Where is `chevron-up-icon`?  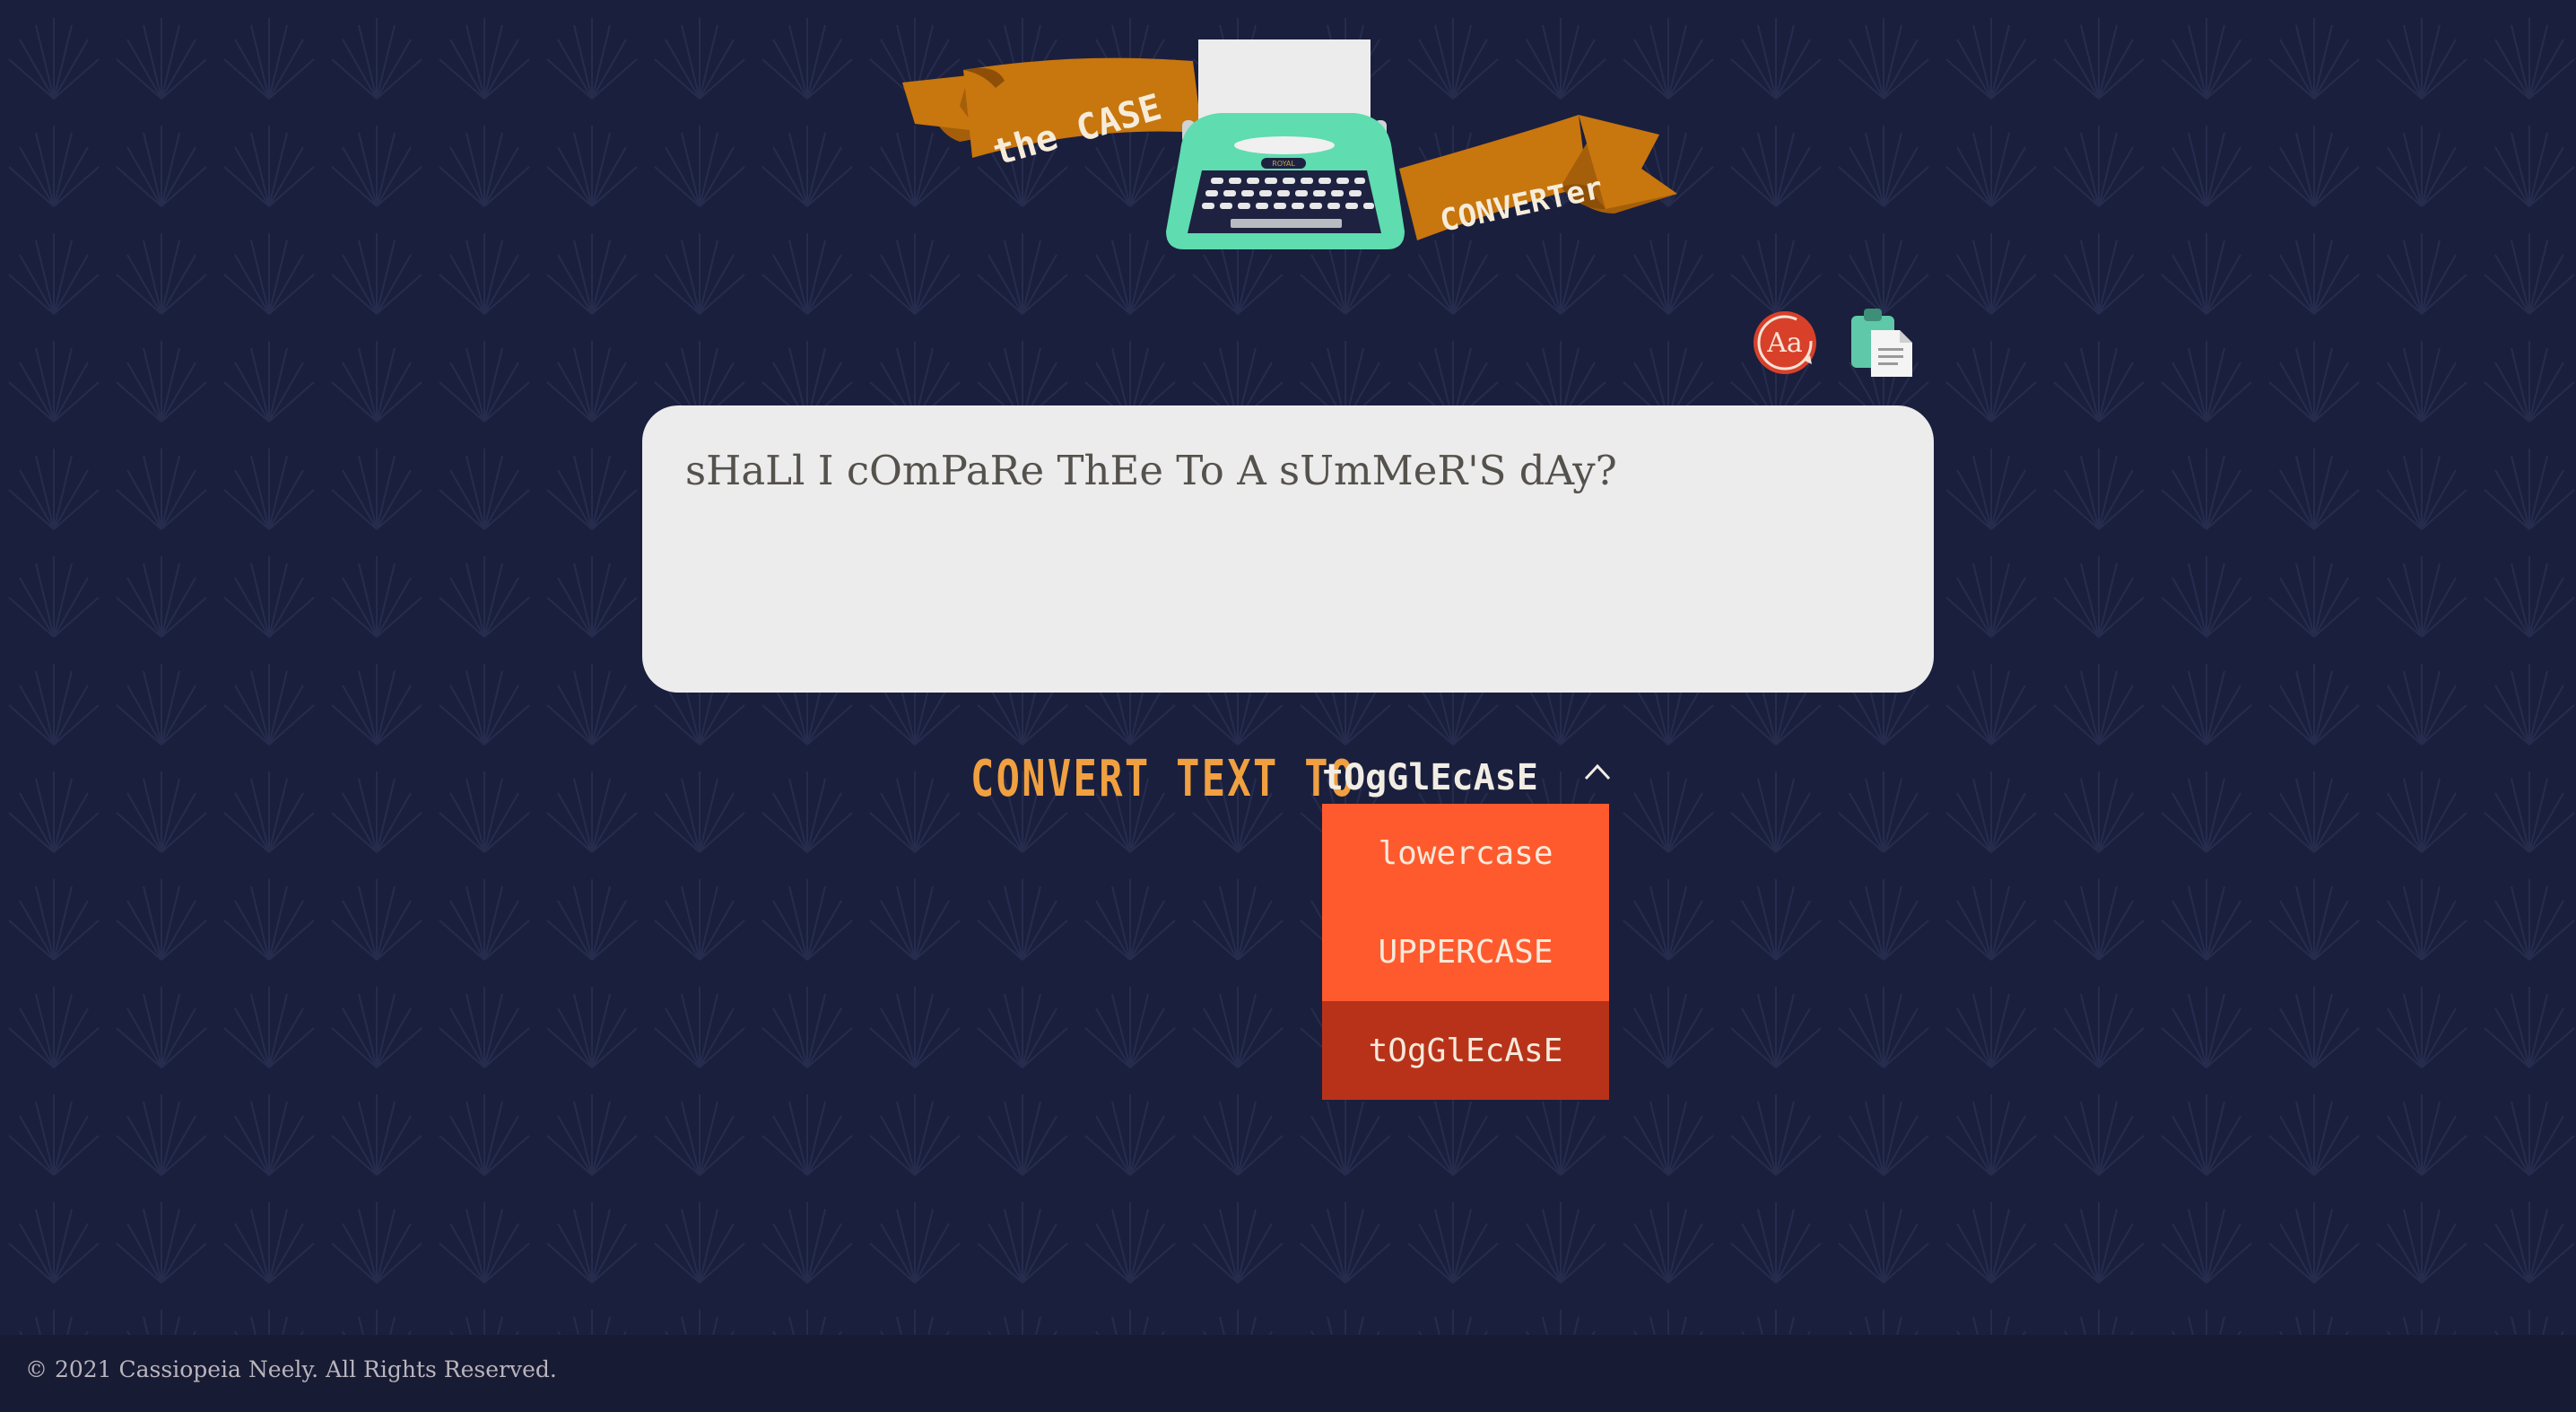
chevron-up-icon is located at coordinates (1597, 771).